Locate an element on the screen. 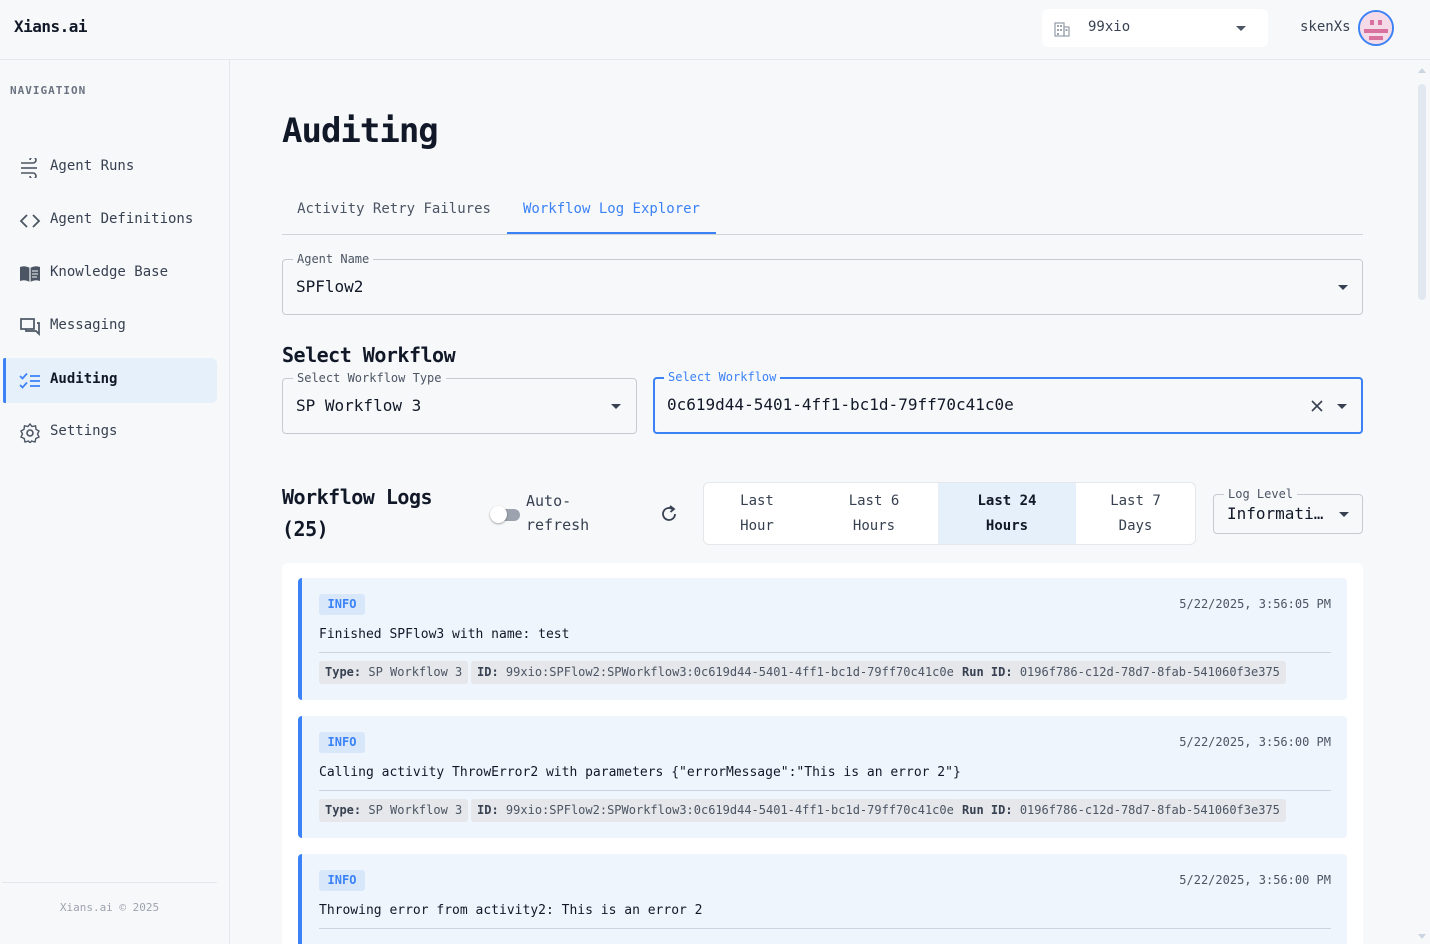  agent-name-select: Agent Name SPFlow2 is located at coordinates (822, 283).